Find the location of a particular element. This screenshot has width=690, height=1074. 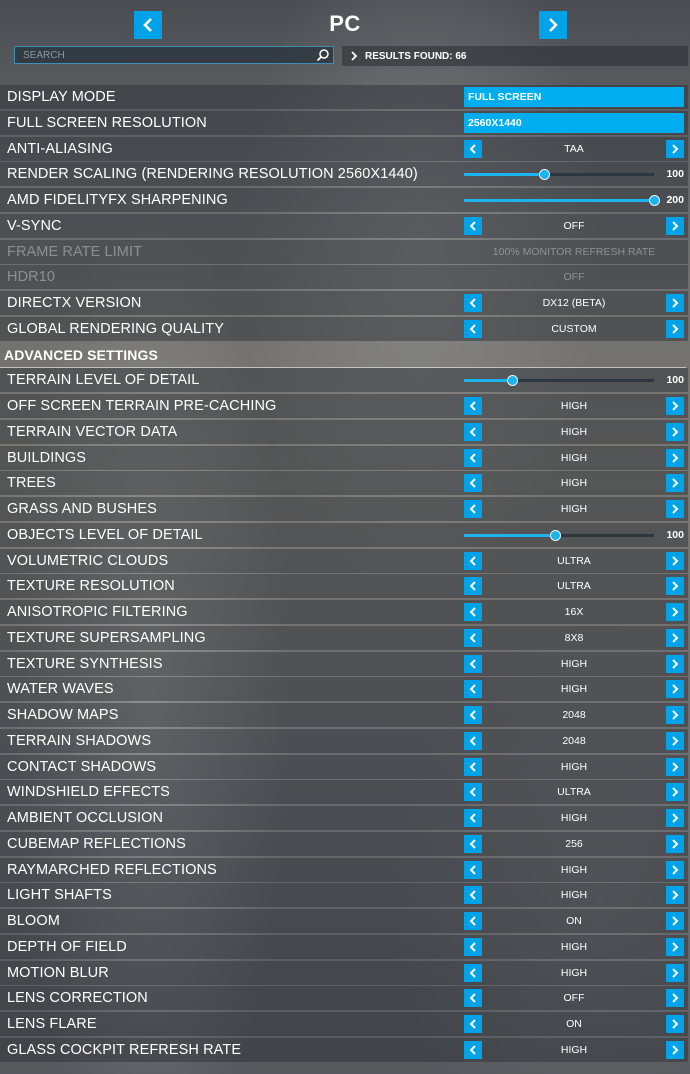

setting-row-directx-version: DIRECTX VERSION DX12 (BETA) is located at coordinates (344, 303).